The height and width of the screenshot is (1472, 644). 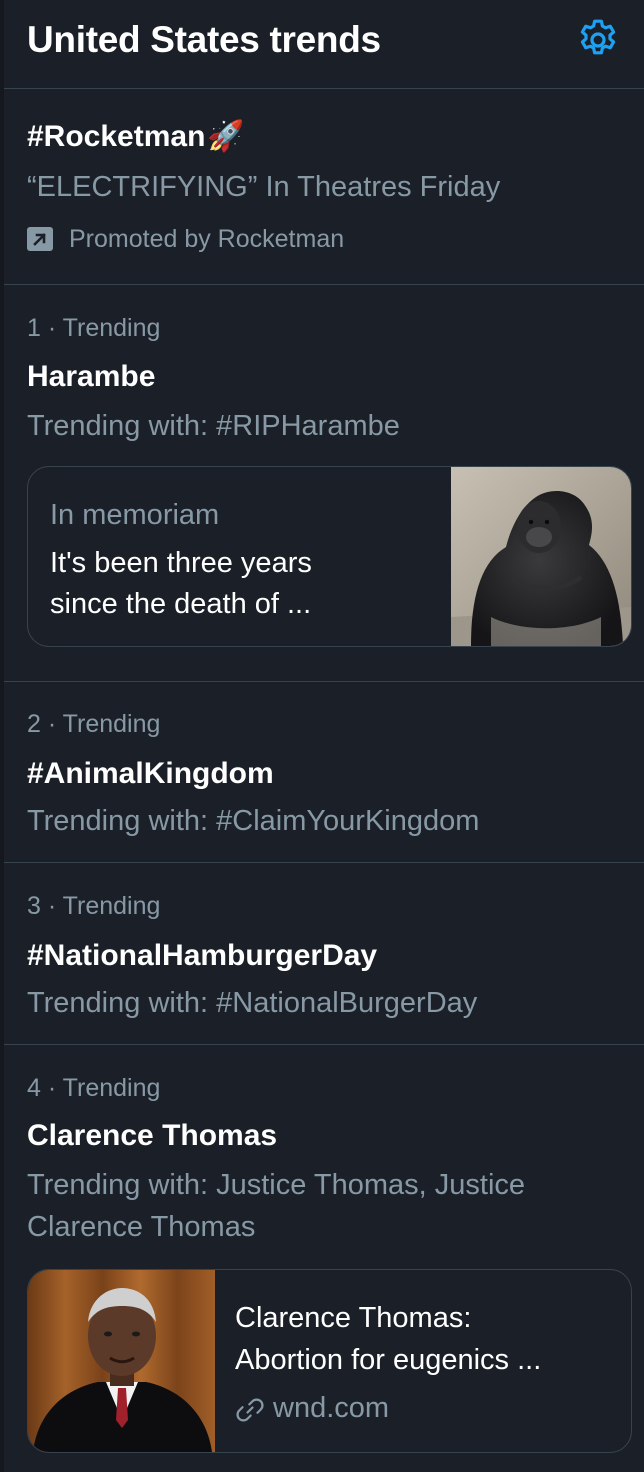 I want to click on promoted-arrow-icon, so click(x=40, y=239).